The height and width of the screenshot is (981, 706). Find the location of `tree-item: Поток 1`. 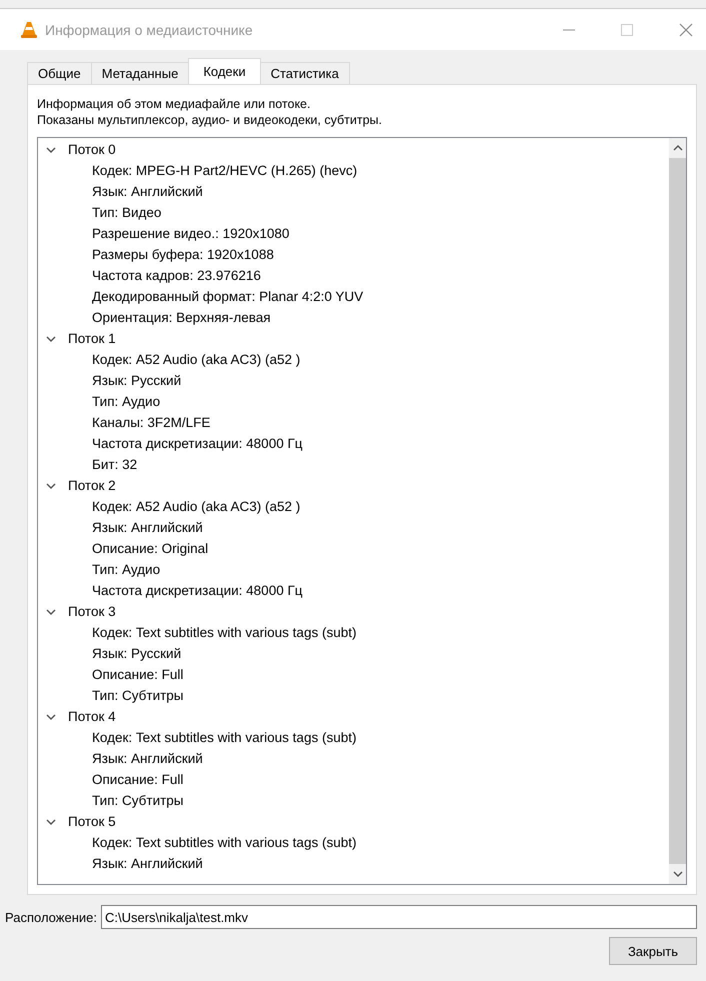

tree-item: Поток 1 is located at coordinates (353, 338).